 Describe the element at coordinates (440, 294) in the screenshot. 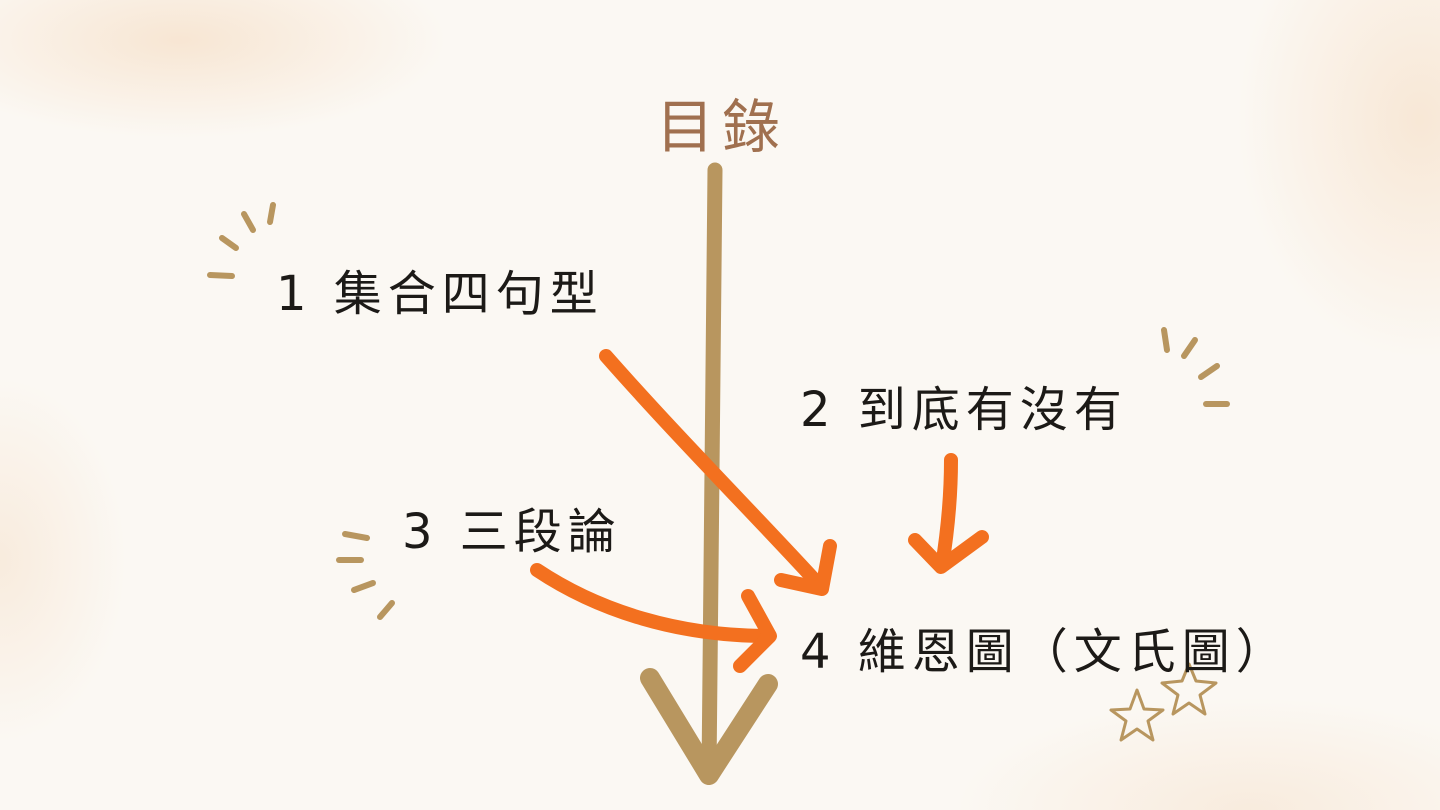

I see `toc-item-1: 1 集合四句型` at that location.